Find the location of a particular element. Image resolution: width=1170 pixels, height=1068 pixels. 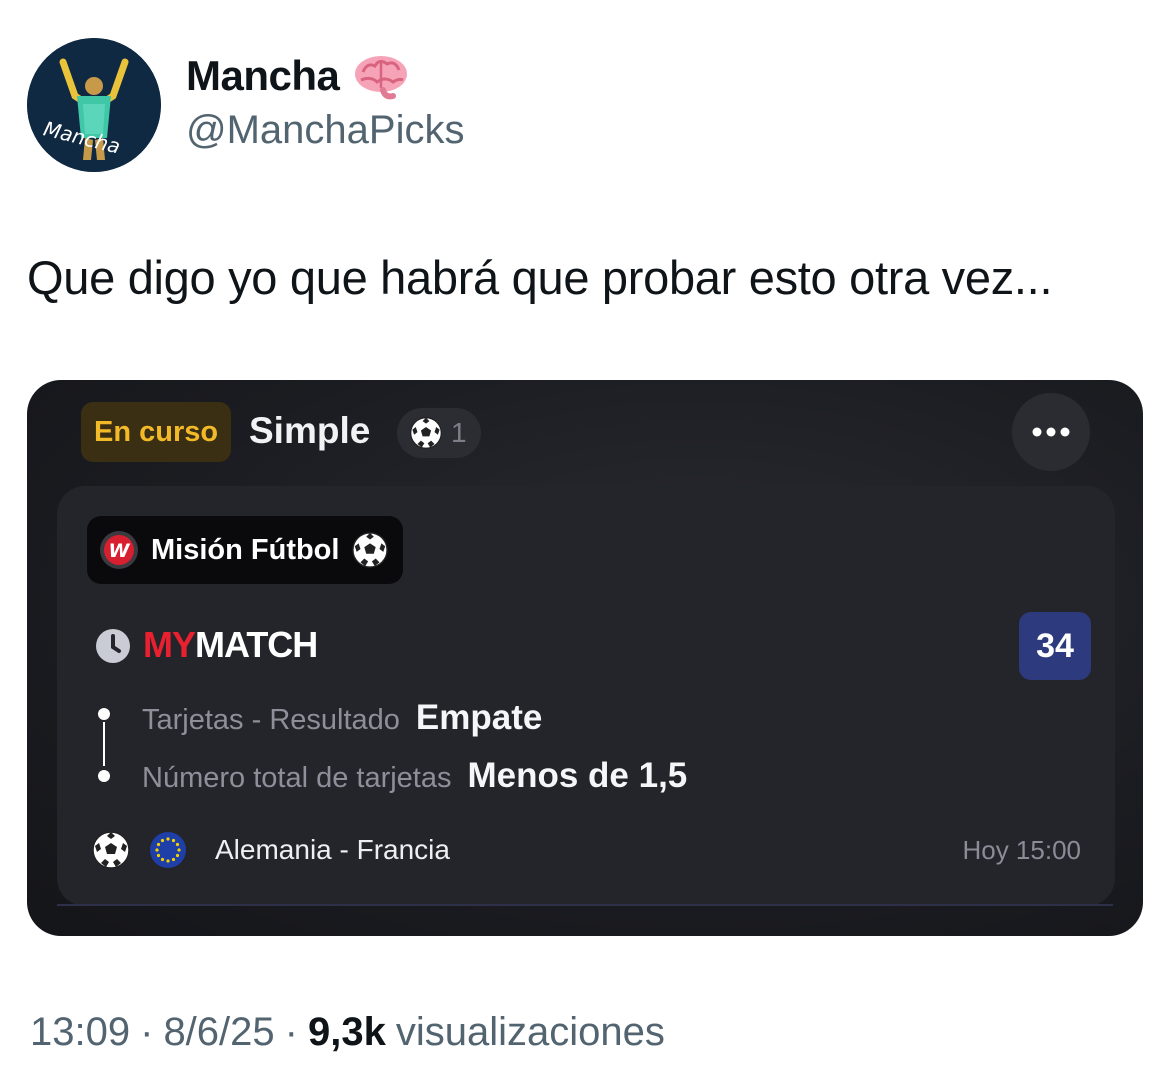

tweet-date: 8/6/25 is located at coordinates (218, 1032).